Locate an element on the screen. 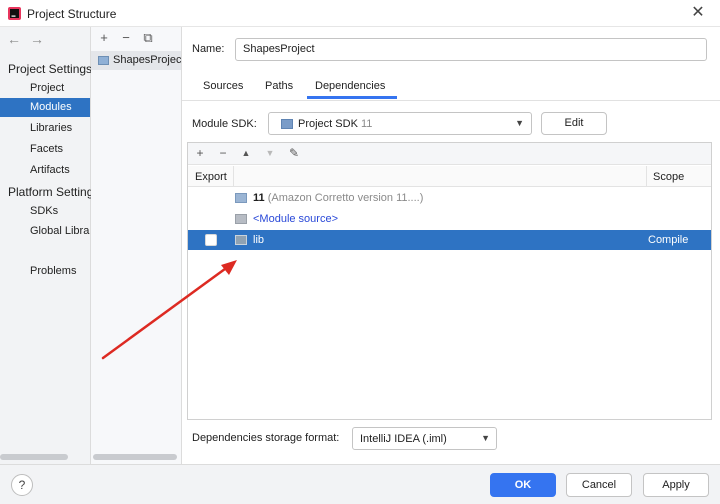  back-arrow-icon: ← is located at coordinates (14, 39).